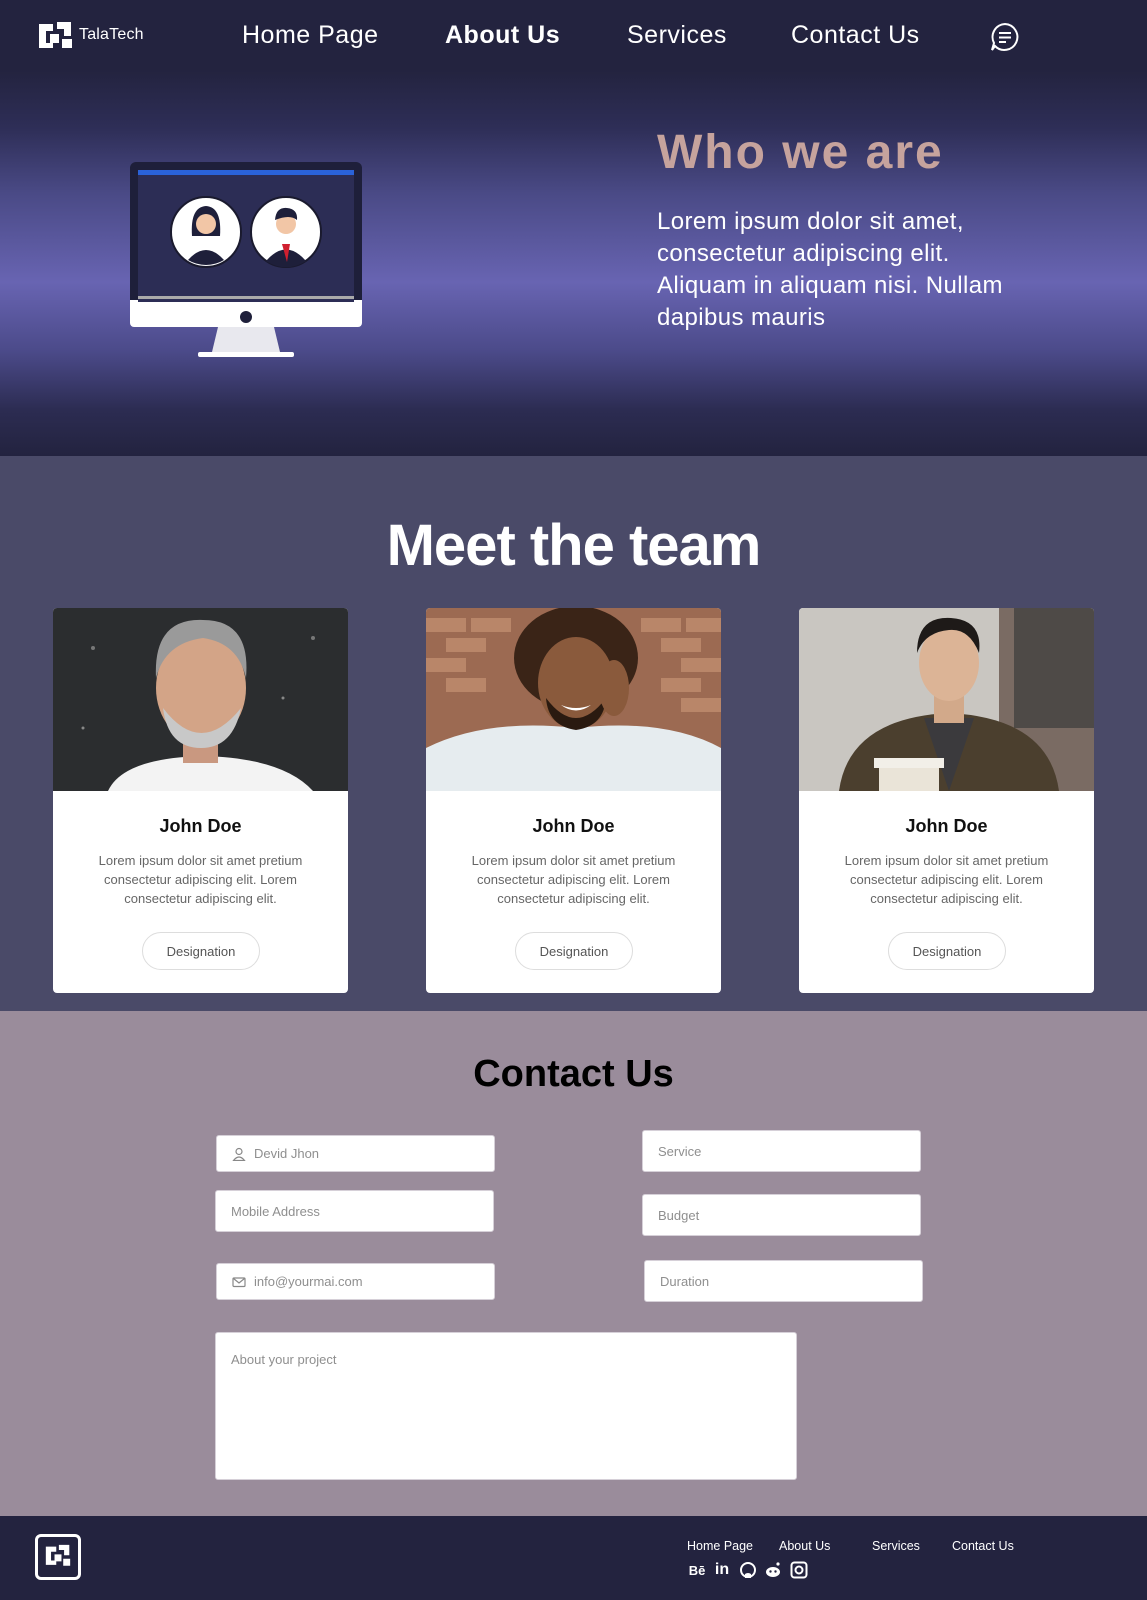 The height and width of the screenshot is (1600, 1147). What do you see at coordinates (239, 1154) in the screenshot?
I see `user-icon` at bounding box center [239, 1154].